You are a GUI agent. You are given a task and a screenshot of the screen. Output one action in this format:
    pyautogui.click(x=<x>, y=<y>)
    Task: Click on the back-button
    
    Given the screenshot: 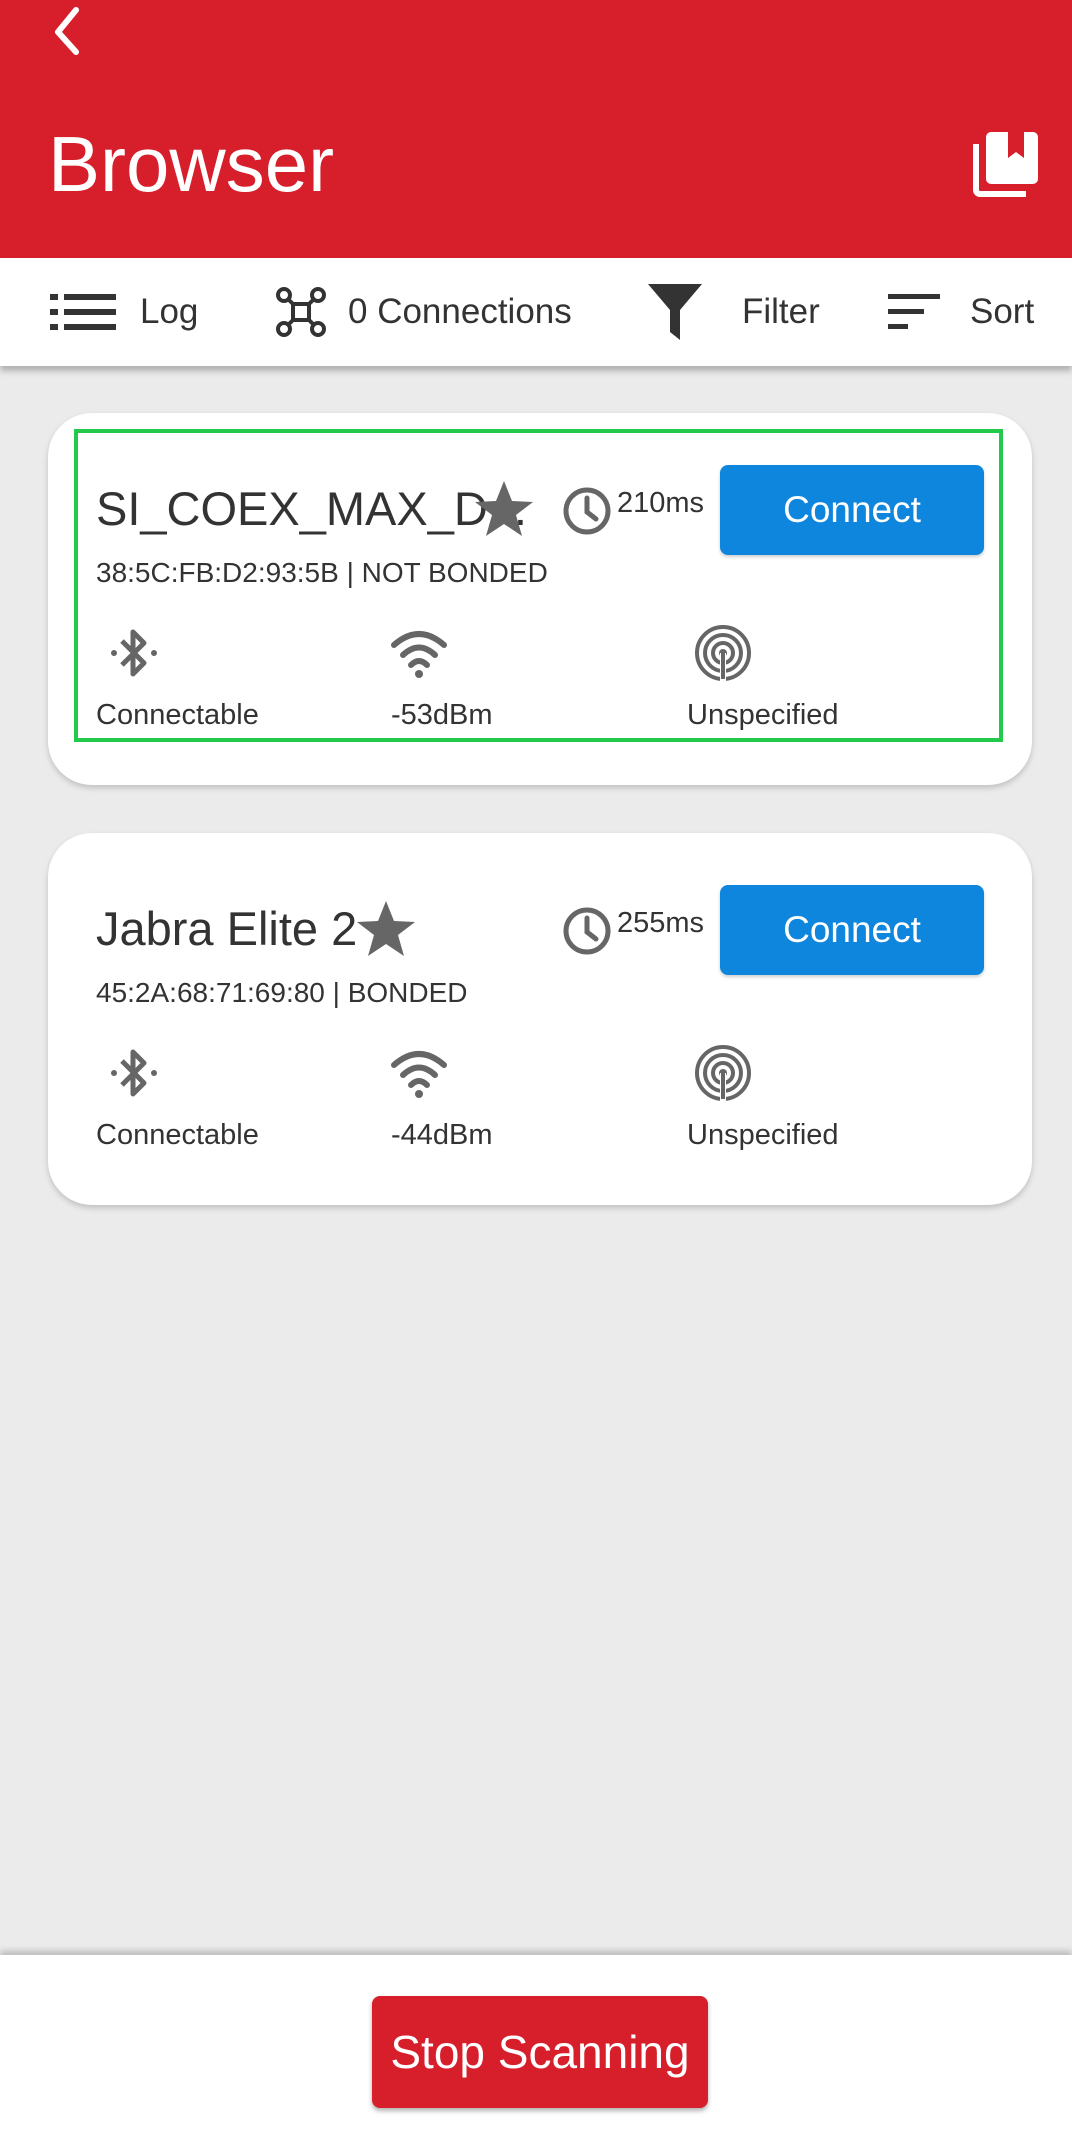 What is the action you would take?
    pyautogui.click(x=68, y=30)
    